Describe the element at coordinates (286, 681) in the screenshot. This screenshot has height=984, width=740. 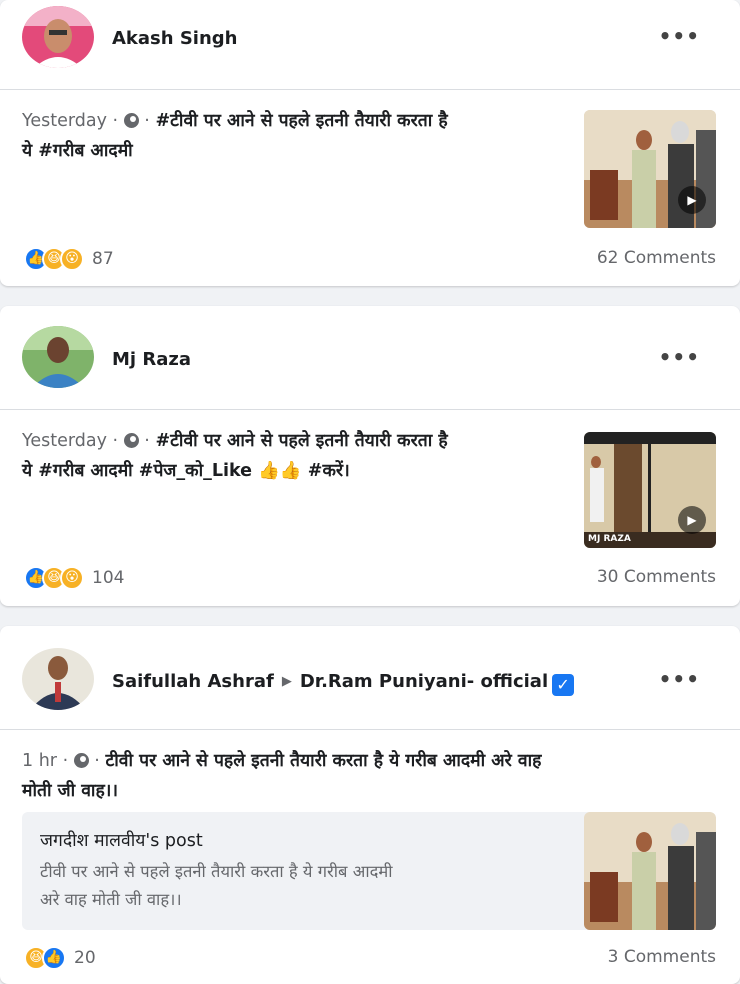
I see `shared-to-arrow-icon: ▶` at that location.